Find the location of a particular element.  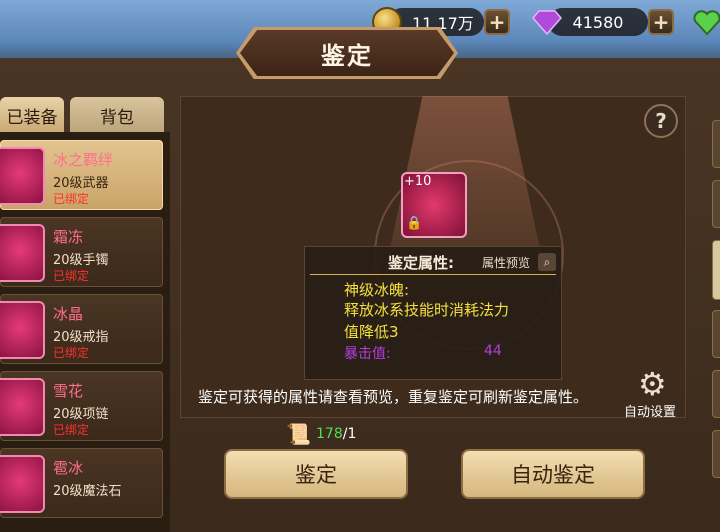

attribute-title: 鉴定属性: is located at coordinates (421, 263).